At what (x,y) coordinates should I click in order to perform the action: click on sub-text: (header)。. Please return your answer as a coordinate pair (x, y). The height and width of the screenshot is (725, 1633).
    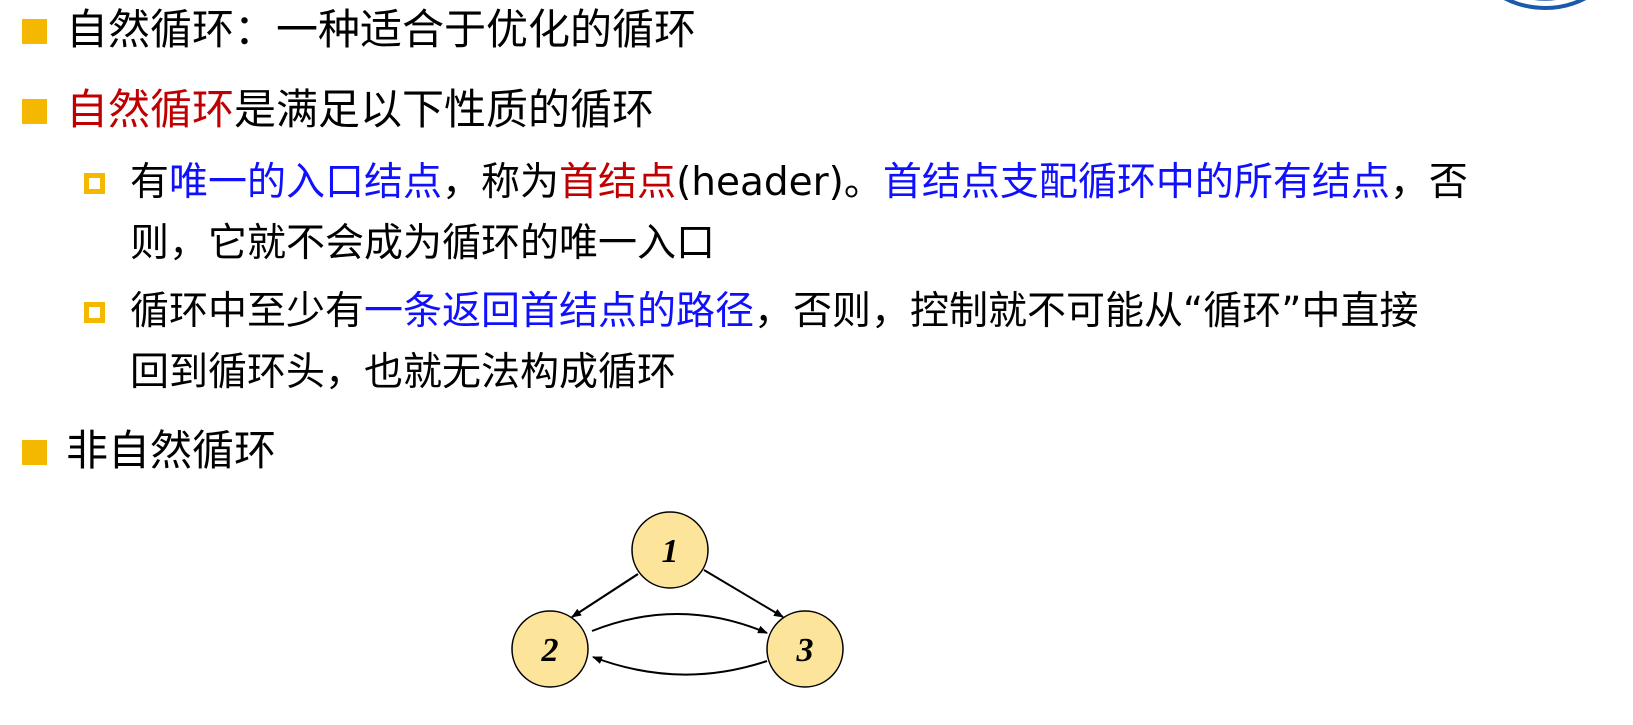
    Looking at the image, I should click on (779, 182).